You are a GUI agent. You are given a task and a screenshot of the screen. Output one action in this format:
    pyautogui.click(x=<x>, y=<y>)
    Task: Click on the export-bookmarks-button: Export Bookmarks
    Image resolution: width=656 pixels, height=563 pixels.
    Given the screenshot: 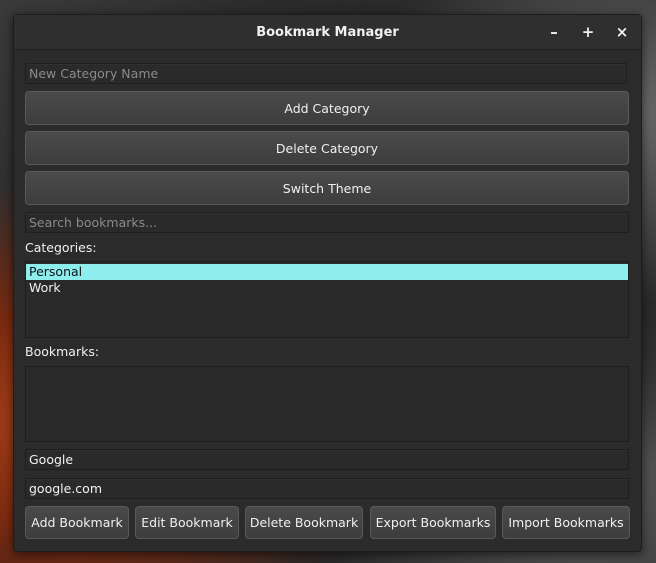 What is the action you would take?
    pyautogui.click(x=433, y=522)
    